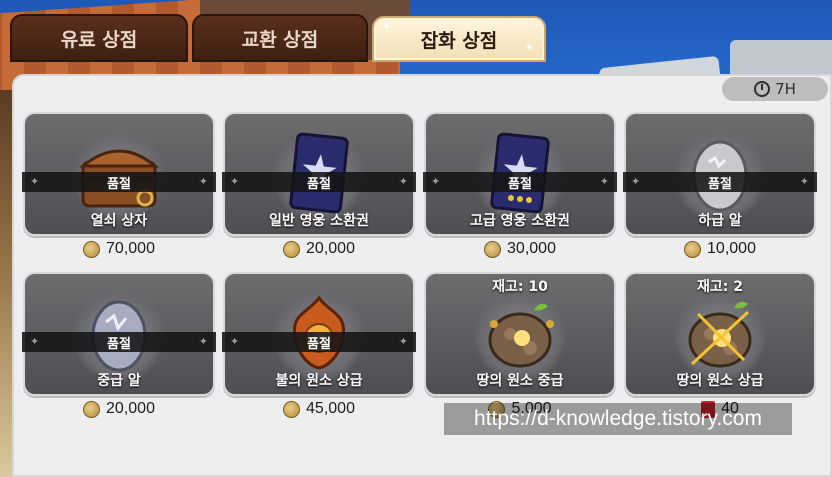 This screenshot has height=477, width=832. Describe the element at coordinates (130, 248) in the screenshot. I see `price-value: 70,000` at that location.